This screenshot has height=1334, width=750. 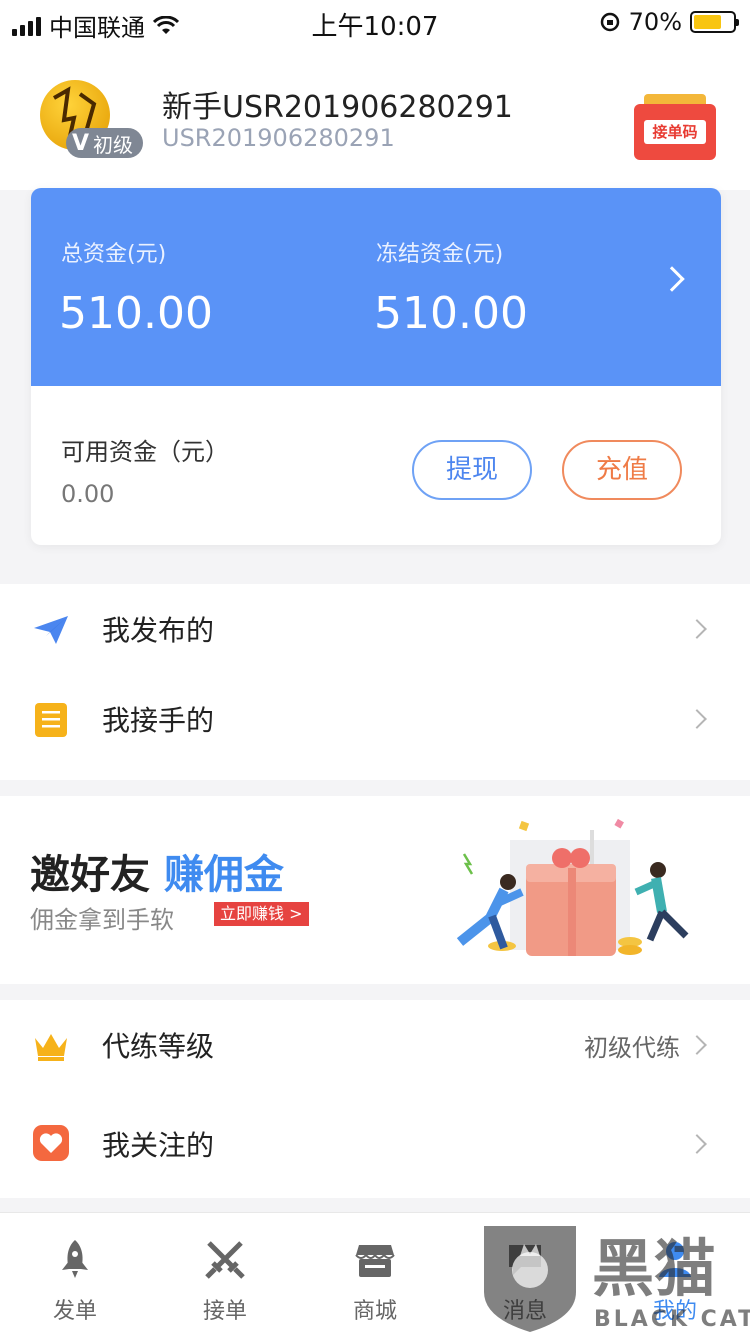 I want to click on banner-subtitle: 佣金拿到手软, so click(x=102, y=920).